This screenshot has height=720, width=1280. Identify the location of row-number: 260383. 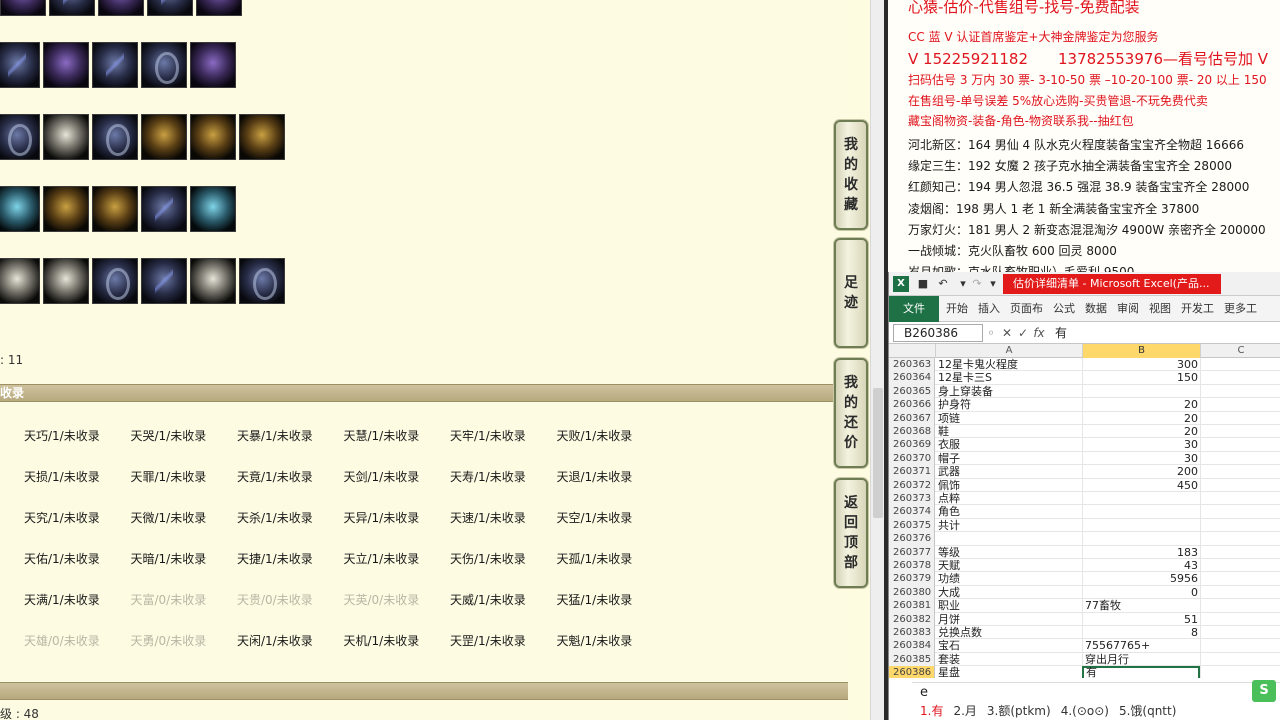
(912, 633).